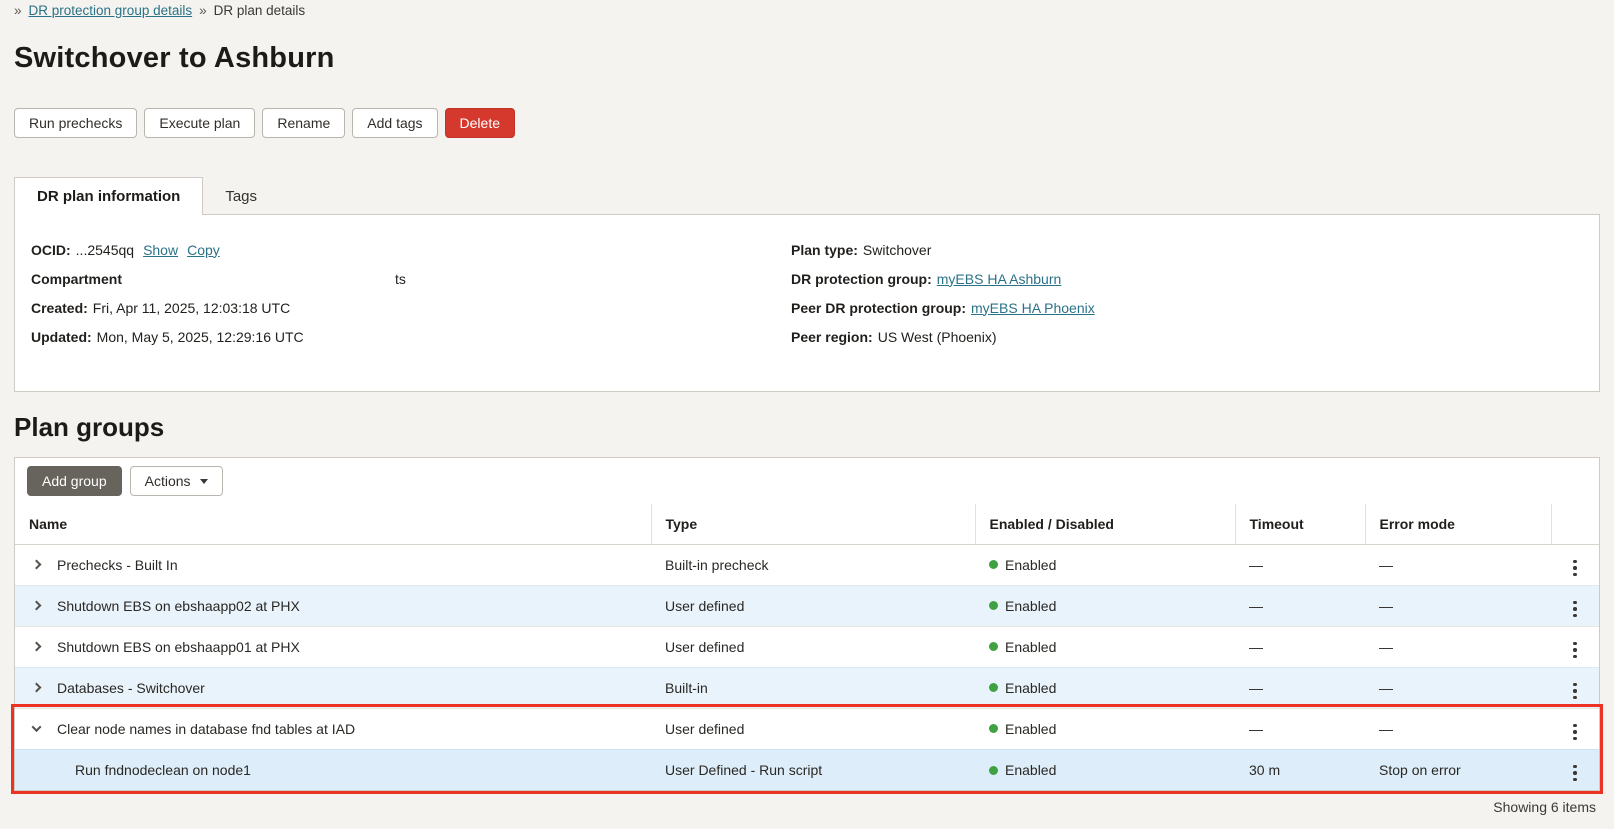  Describe the element at coordinates (304, 123) in the screenshot. I see `rename-button: Rename` at that location.